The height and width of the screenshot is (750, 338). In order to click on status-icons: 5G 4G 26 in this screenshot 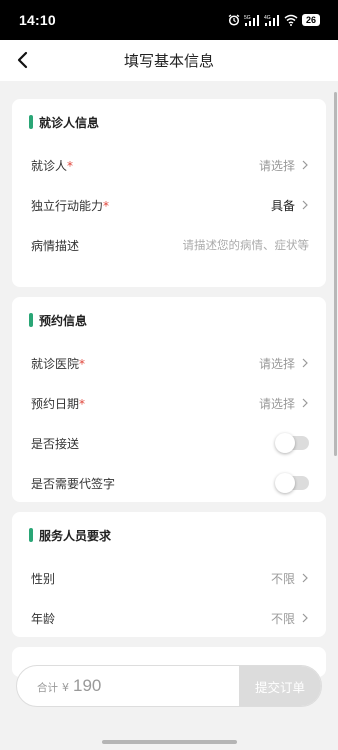, I will do `click(274, 20)`.